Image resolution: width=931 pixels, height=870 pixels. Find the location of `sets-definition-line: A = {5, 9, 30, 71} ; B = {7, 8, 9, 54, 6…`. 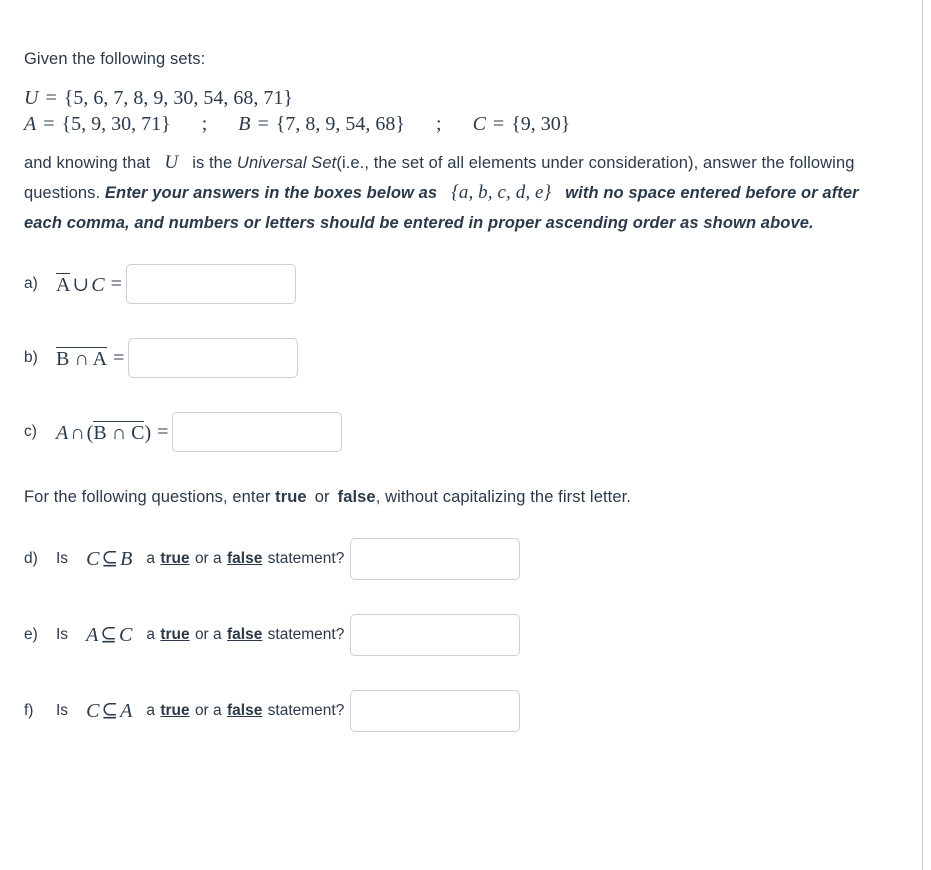

sets-definition-line: A = {5, 9, 30, 71} ; B = {7, 8, 9, 54, 6… is located at coordinates (461, 124).